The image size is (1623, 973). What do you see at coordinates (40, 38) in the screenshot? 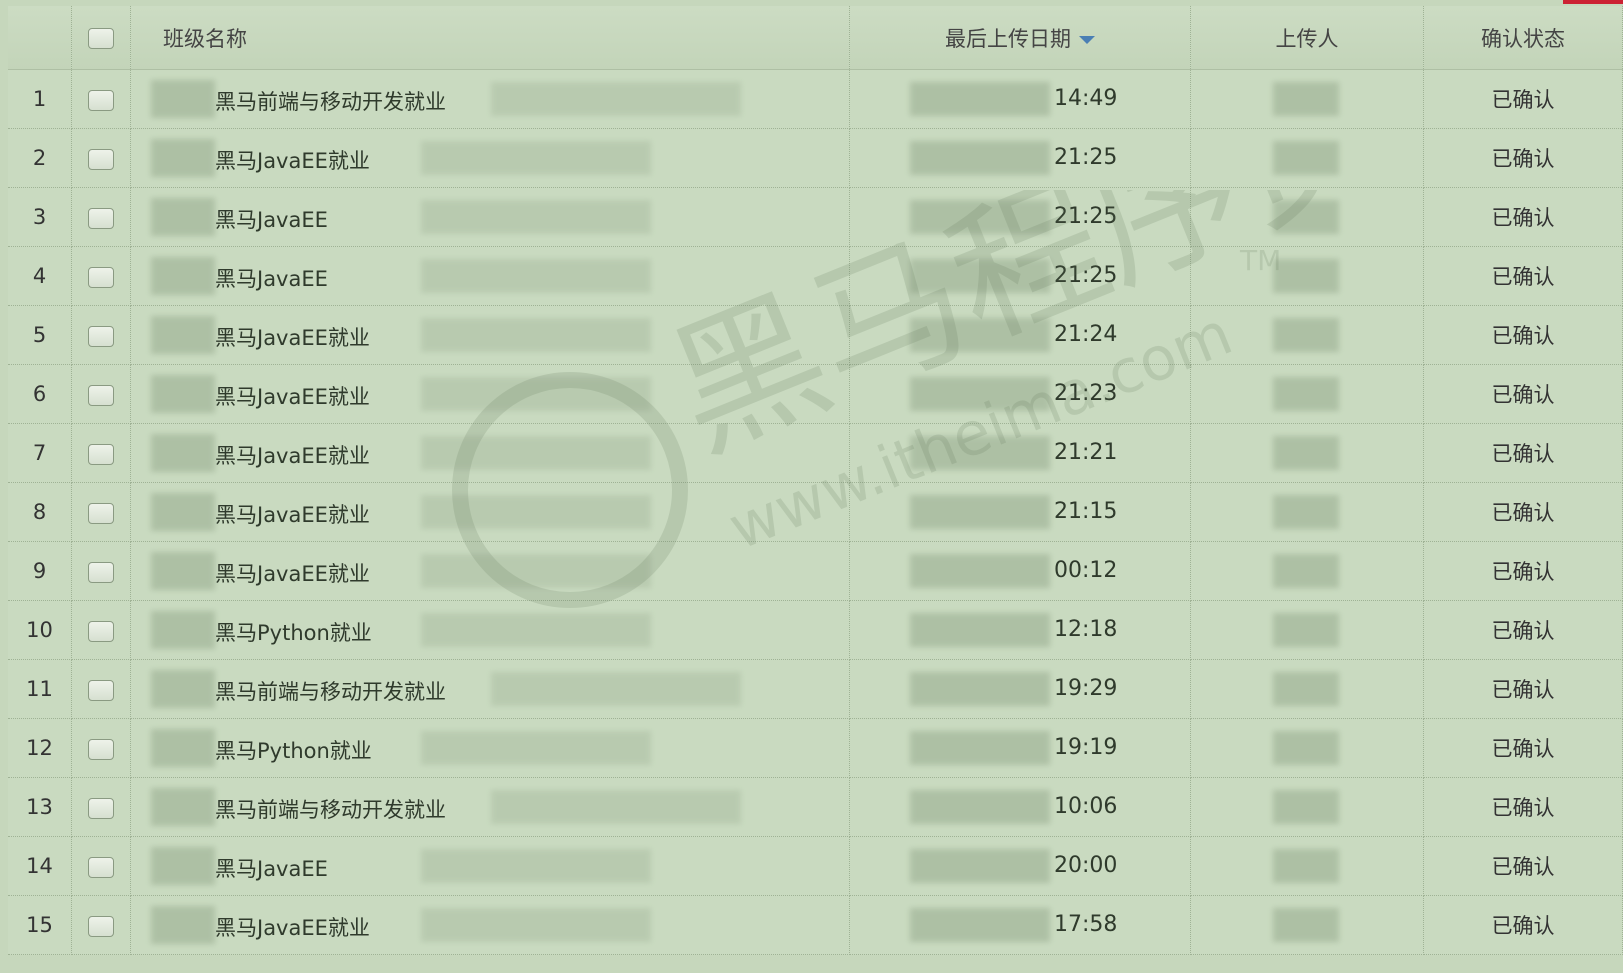
I see `row-number-header` at bounding box center [40, 38].